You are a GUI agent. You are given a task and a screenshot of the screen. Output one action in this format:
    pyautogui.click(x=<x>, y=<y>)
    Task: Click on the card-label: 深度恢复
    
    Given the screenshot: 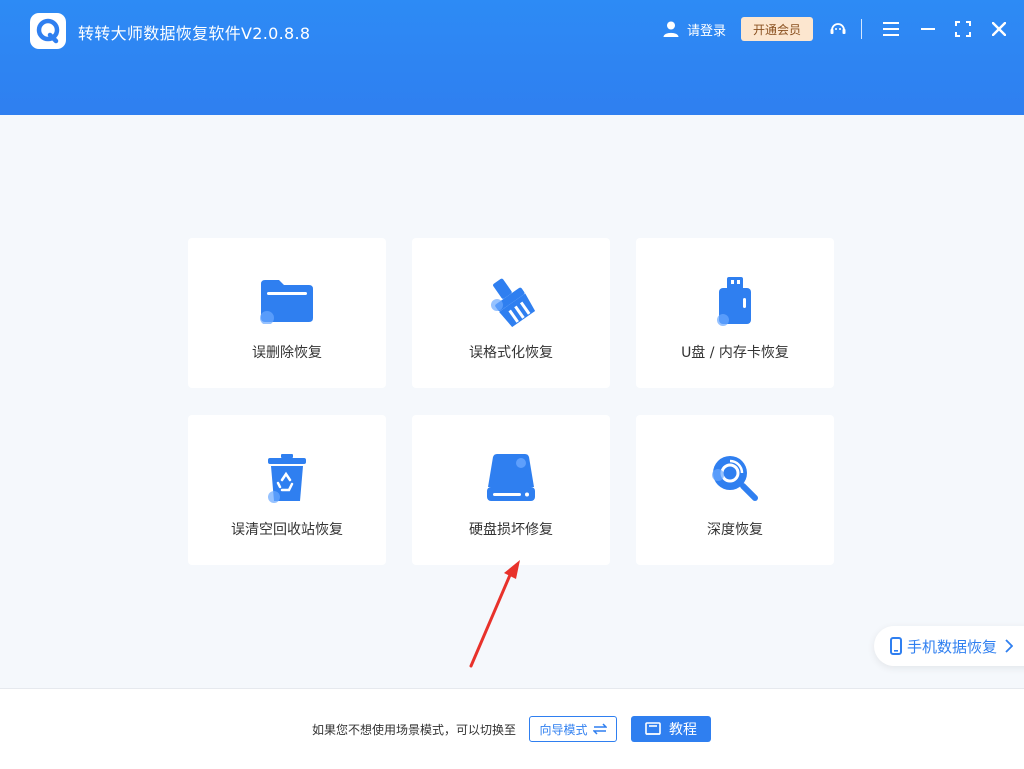 What is the action you would take?
    pyautogui.click(x=735, y=530)
    